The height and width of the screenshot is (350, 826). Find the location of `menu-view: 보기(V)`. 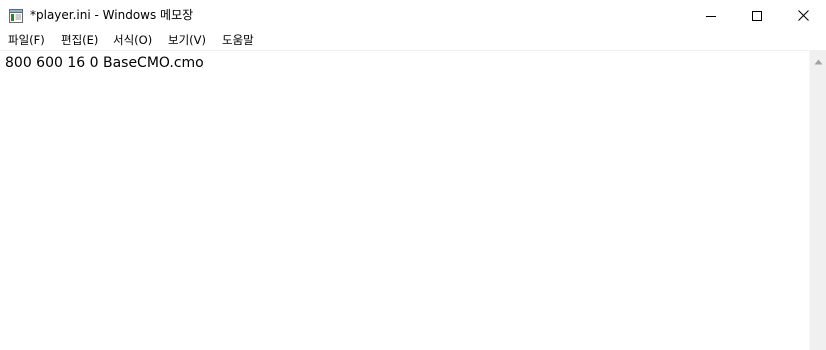

menu-view: 보기(V) is located at coordinates (187, 40).